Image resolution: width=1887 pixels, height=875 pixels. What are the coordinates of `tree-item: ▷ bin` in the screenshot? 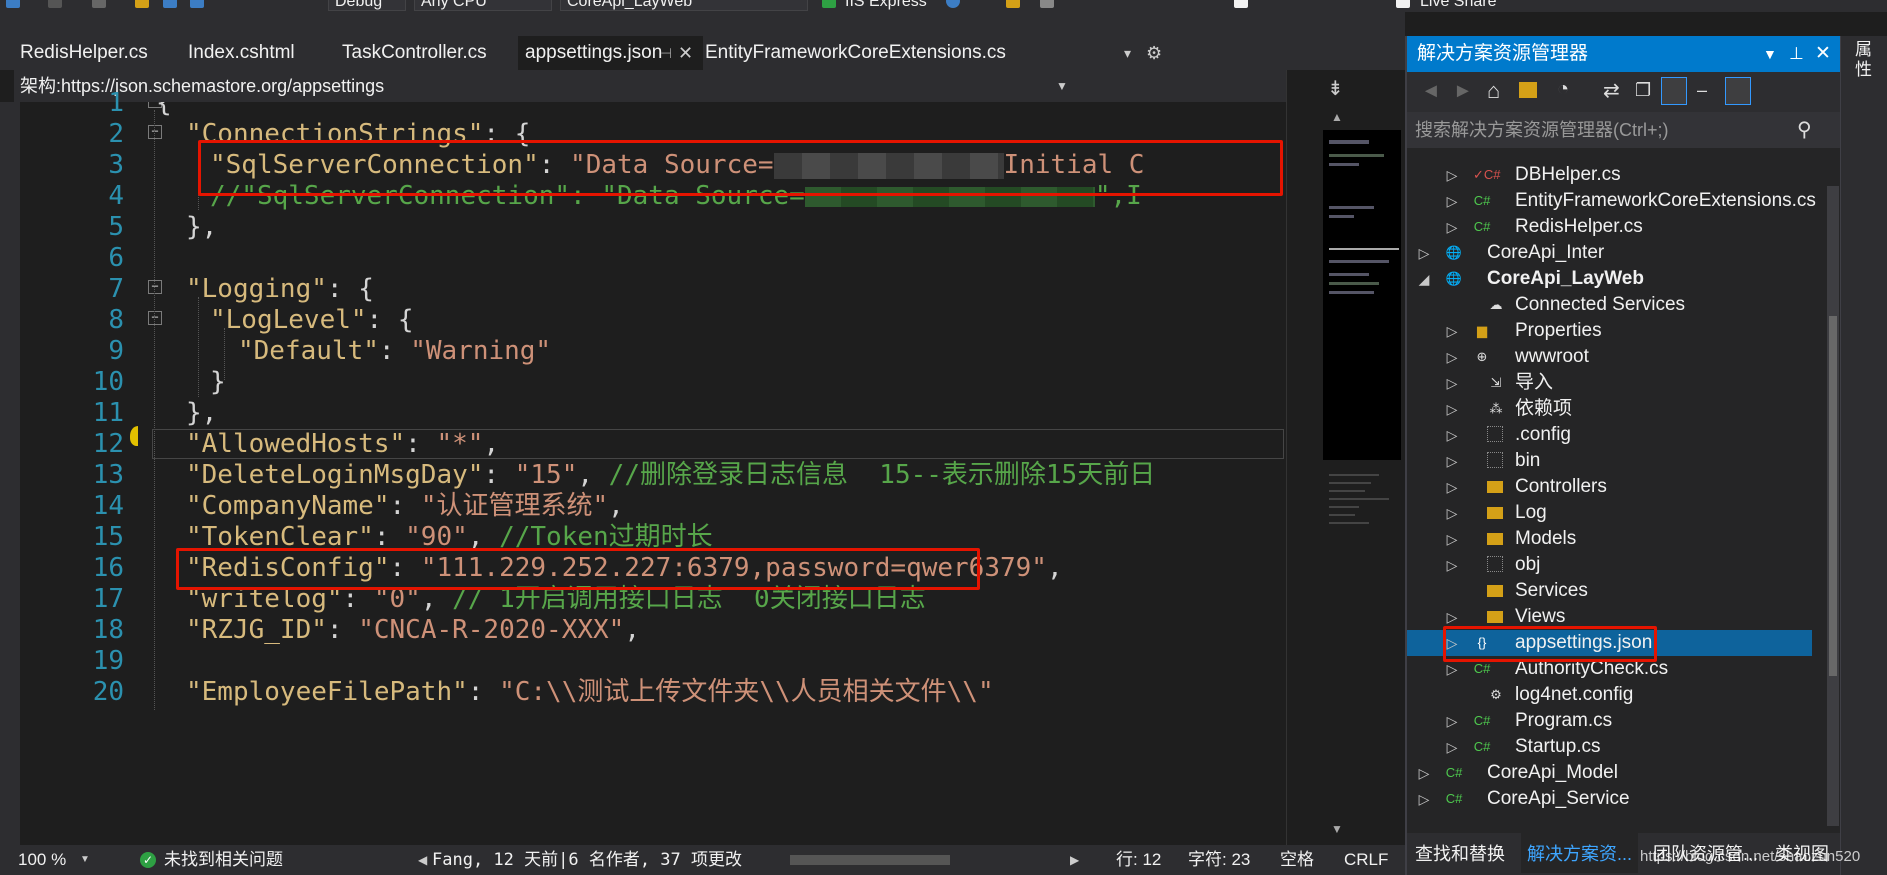 It's located at (1617, 461).